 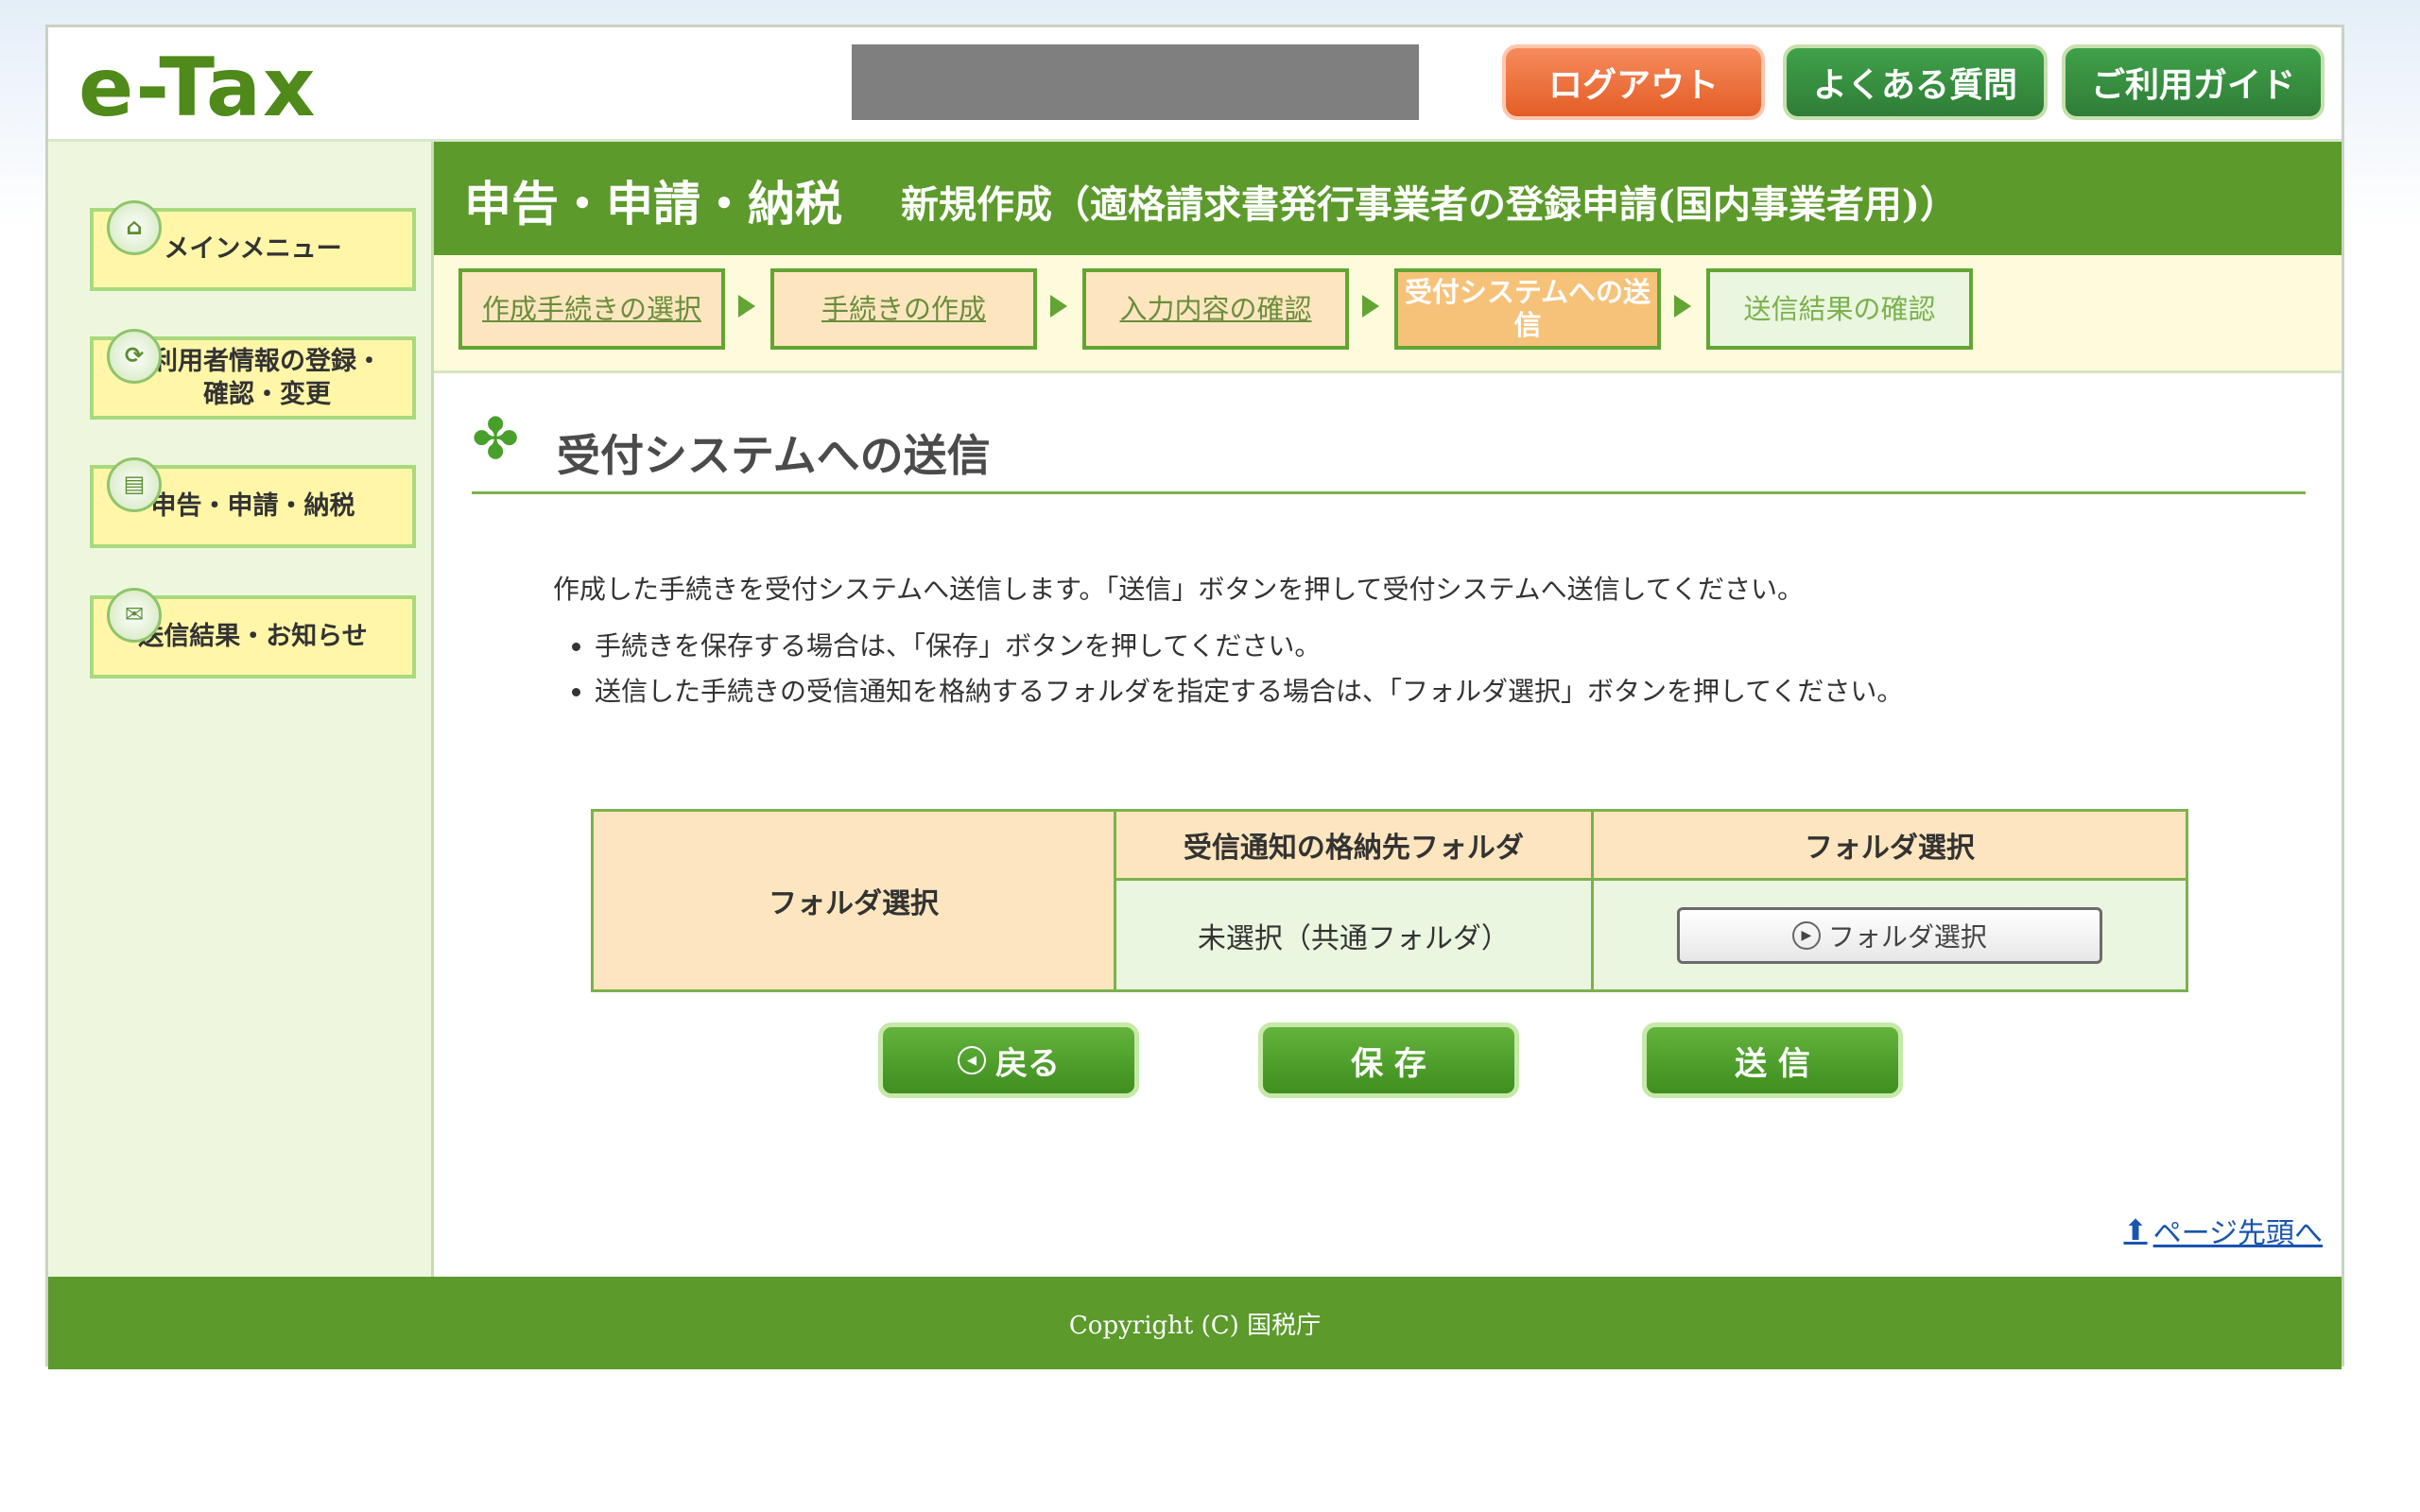 I want to click on faq-button: よくある質問, so click(x=1915, y=82).